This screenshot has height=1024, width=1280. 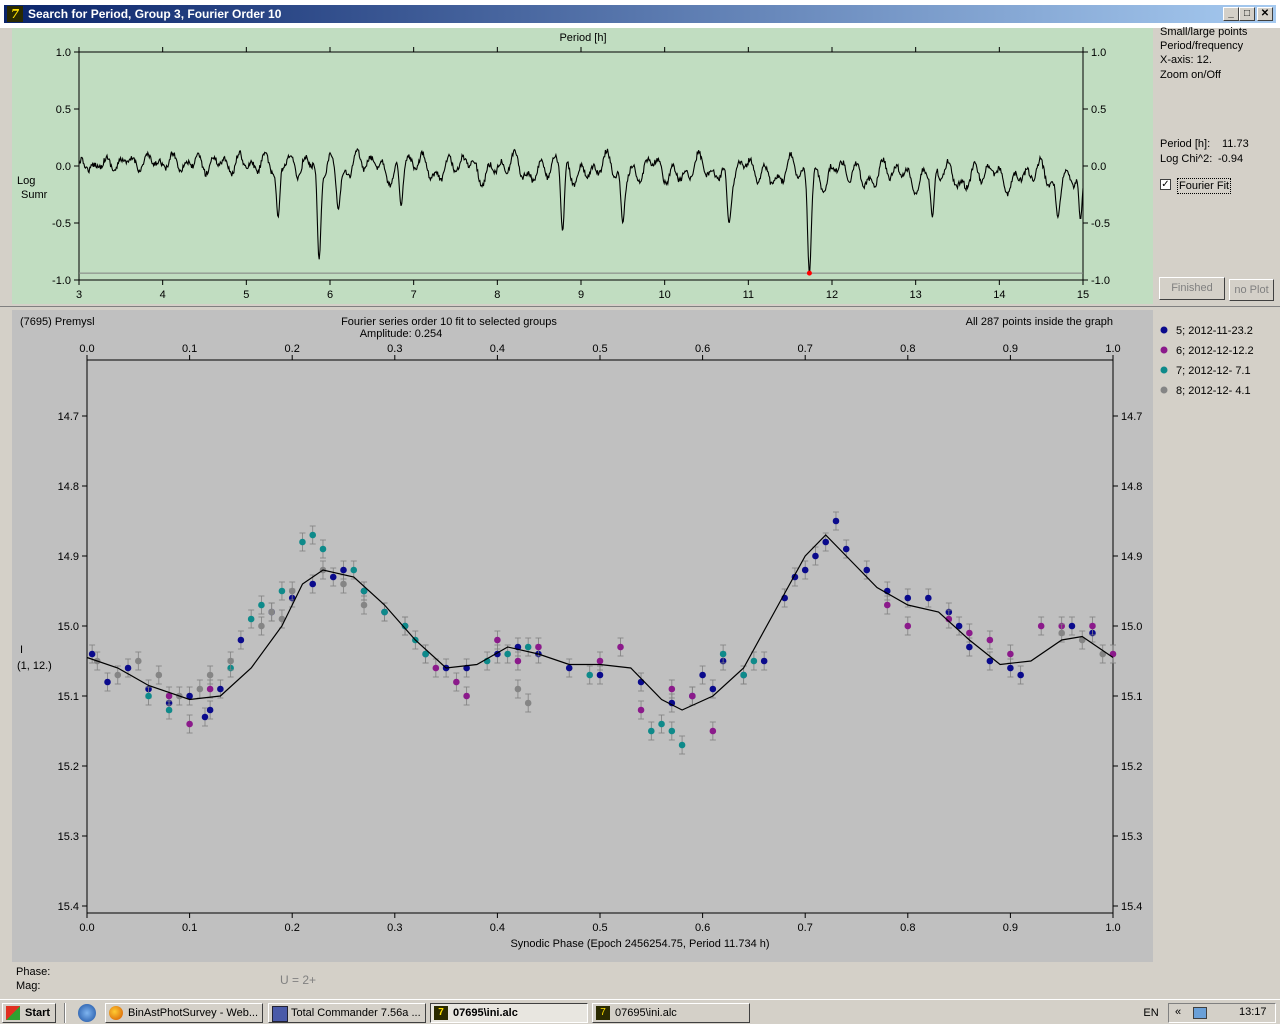 What do you see at coordinates (646, 1013) in the screenshot?
I see `task-label: 07695\ini.alc` at bounding box center [646, 1013].